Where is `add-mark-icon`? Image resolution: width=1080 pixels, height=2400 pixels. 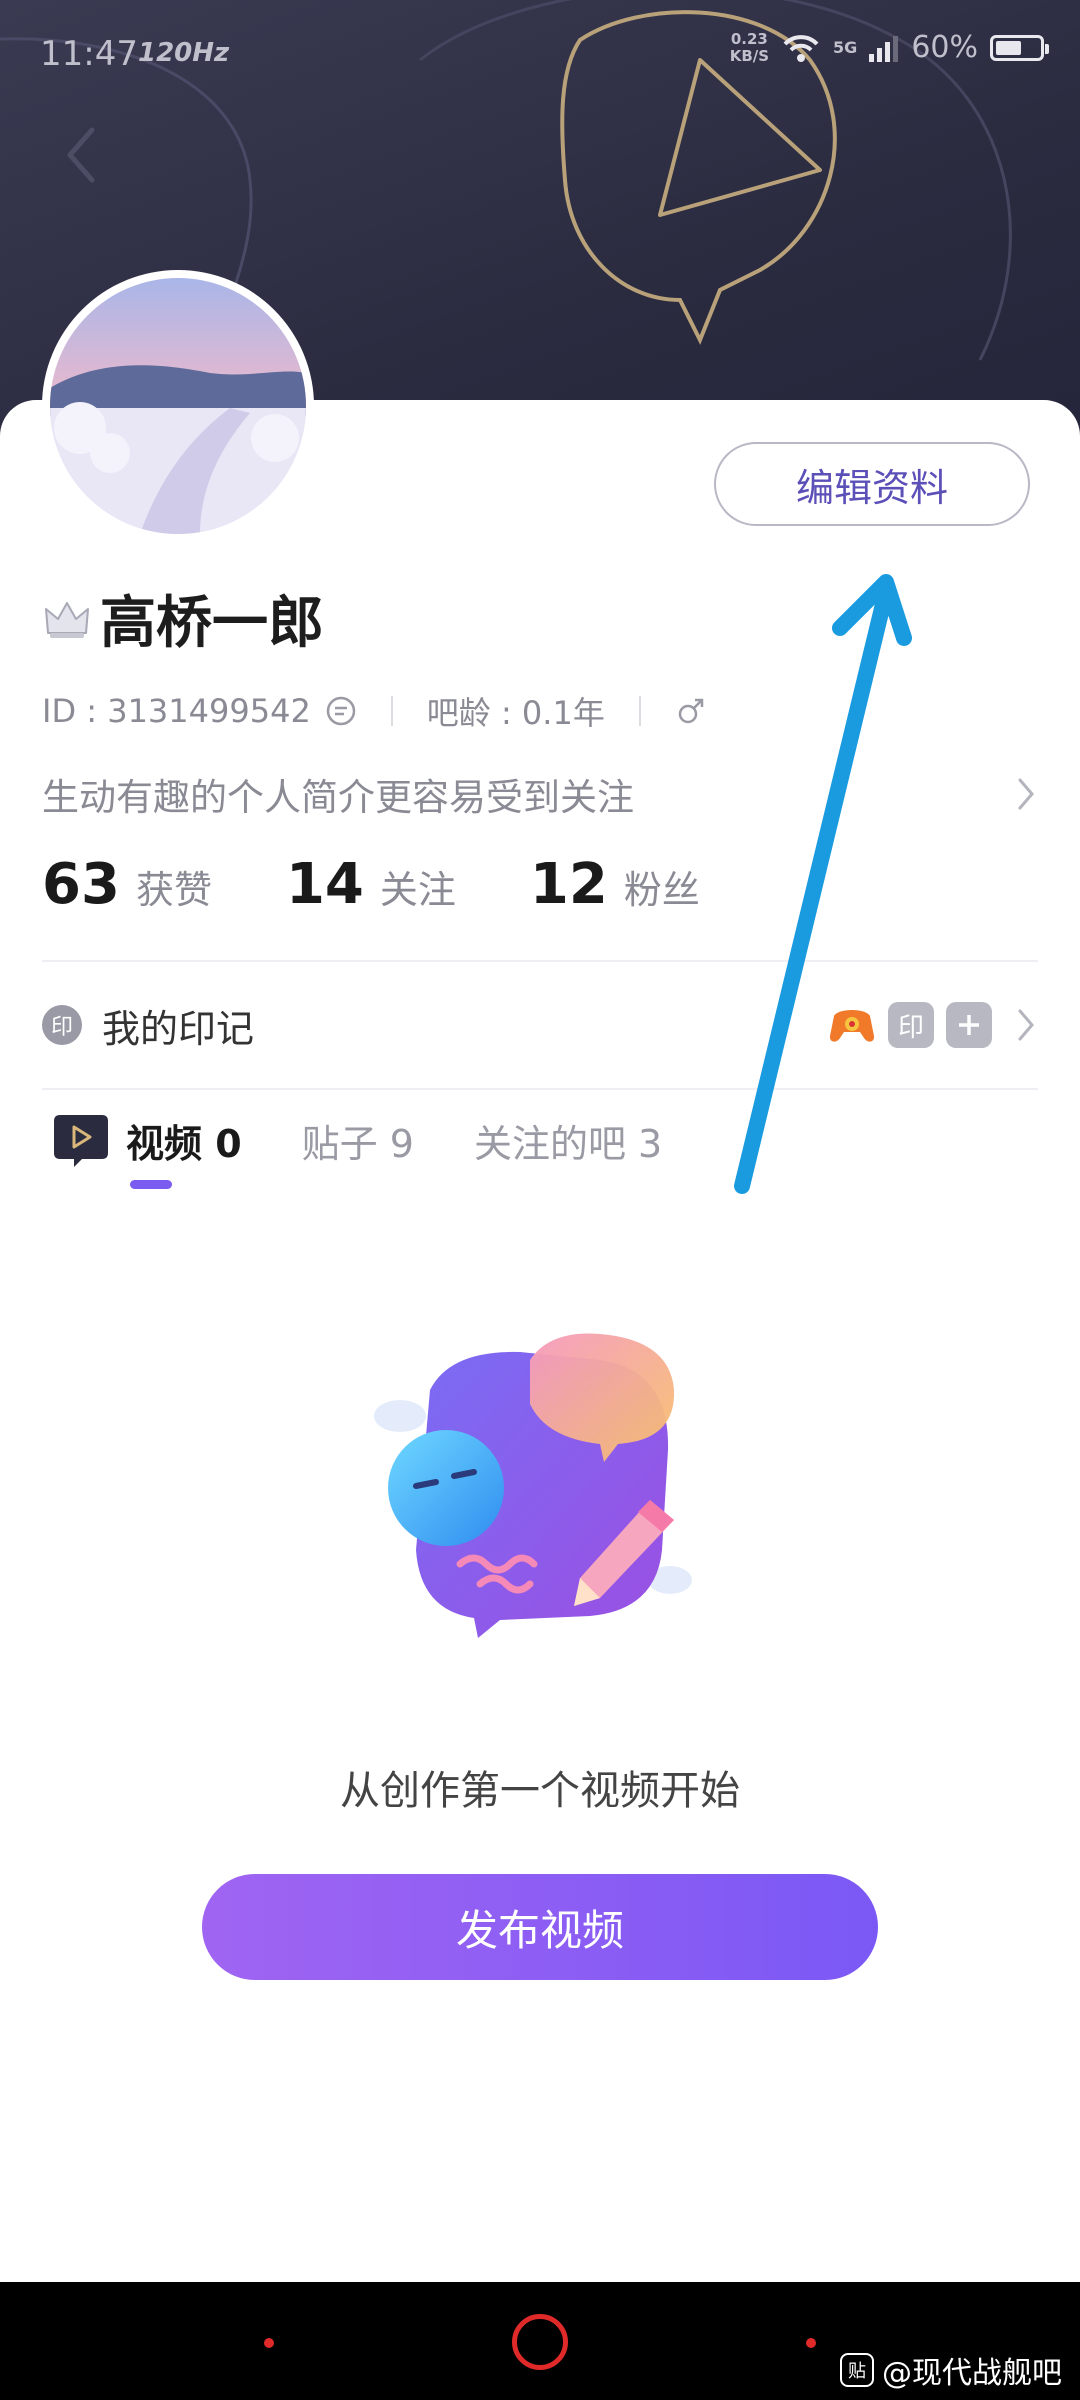
add-mark-icon is located at coordinates (969, 1025).